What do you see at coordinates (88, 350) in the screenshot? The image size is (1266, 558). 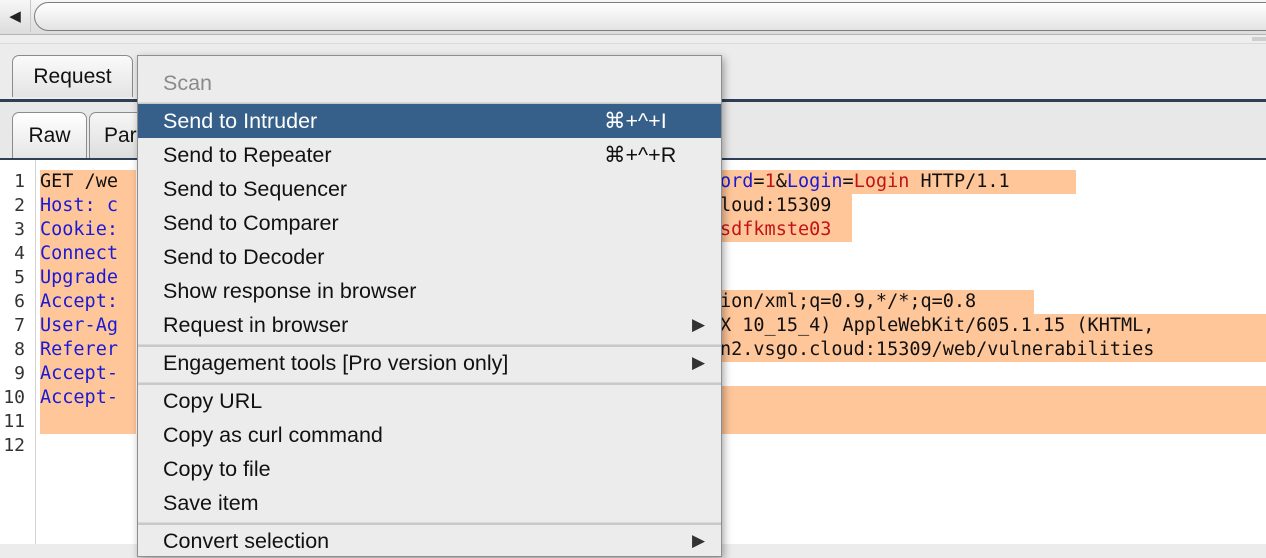 I see `header-name: Referer` at bounding box center [88, 350].